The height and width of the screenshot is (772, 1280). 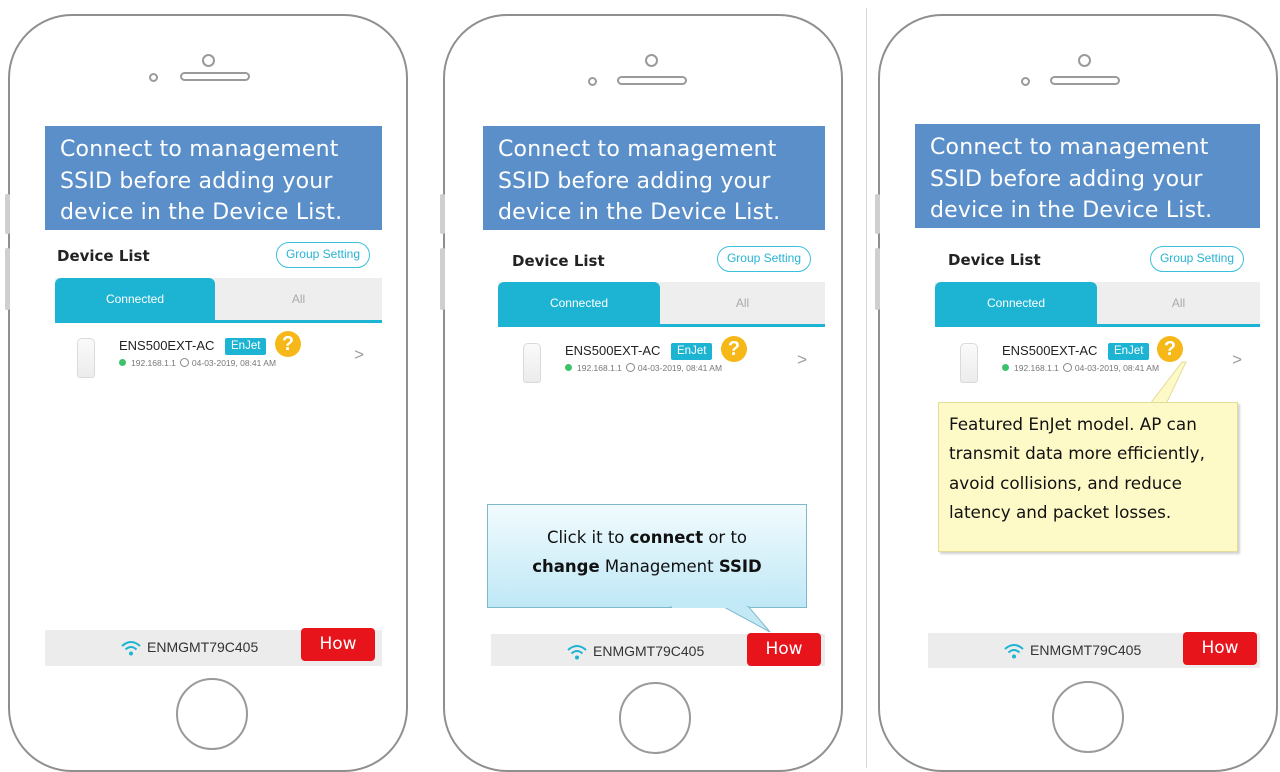 What do you see at coordinates (1167, 383) in the screenshot?
I see `note-pointer` at bounding box center [1167, 383].